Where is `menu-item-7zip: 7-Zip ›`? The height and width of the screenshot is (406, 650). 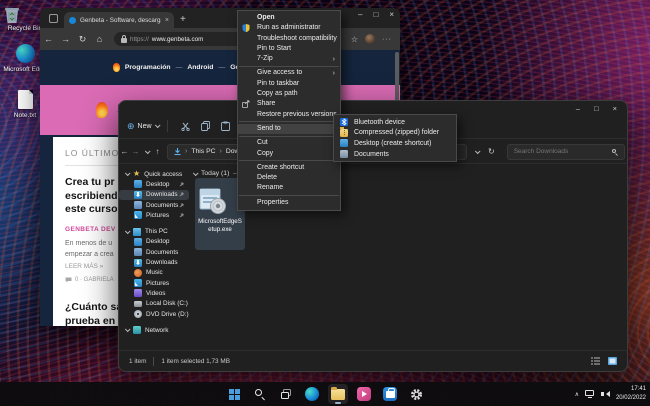 menu-item-7zip: 7-Zip › is located at coordinates (289, 59).